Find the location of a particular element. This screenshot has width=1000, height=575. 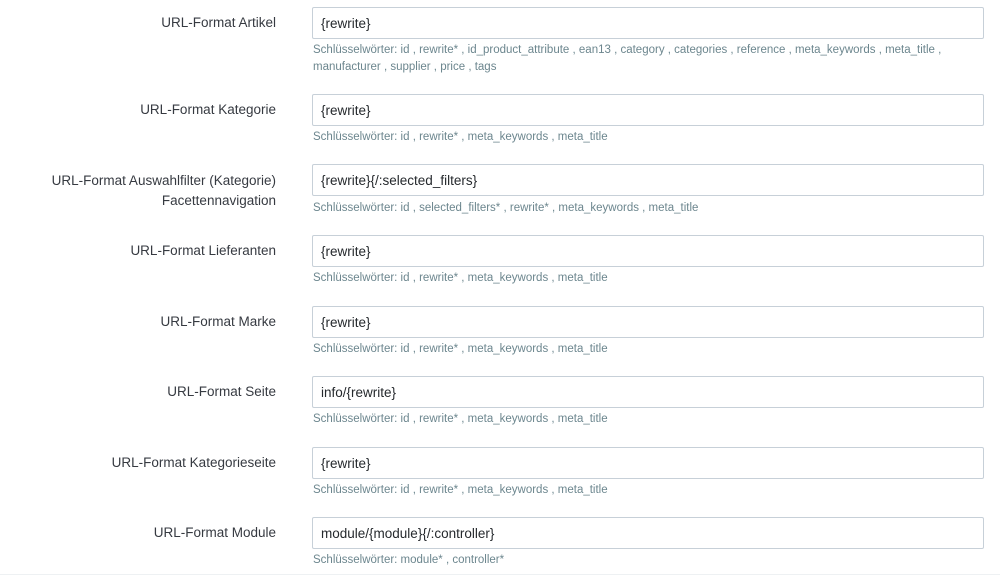

layered-navigation-url-format-input is located at coordinates (648, 180).